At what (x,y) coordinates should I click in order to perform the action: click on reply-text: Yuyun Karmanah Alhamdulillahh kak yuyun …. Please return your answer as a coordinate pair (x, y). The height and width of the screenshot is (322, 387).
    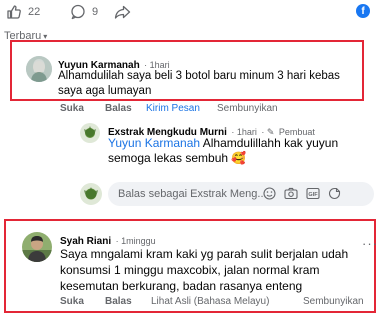
    Looking at the image, I should click on (232, 151).